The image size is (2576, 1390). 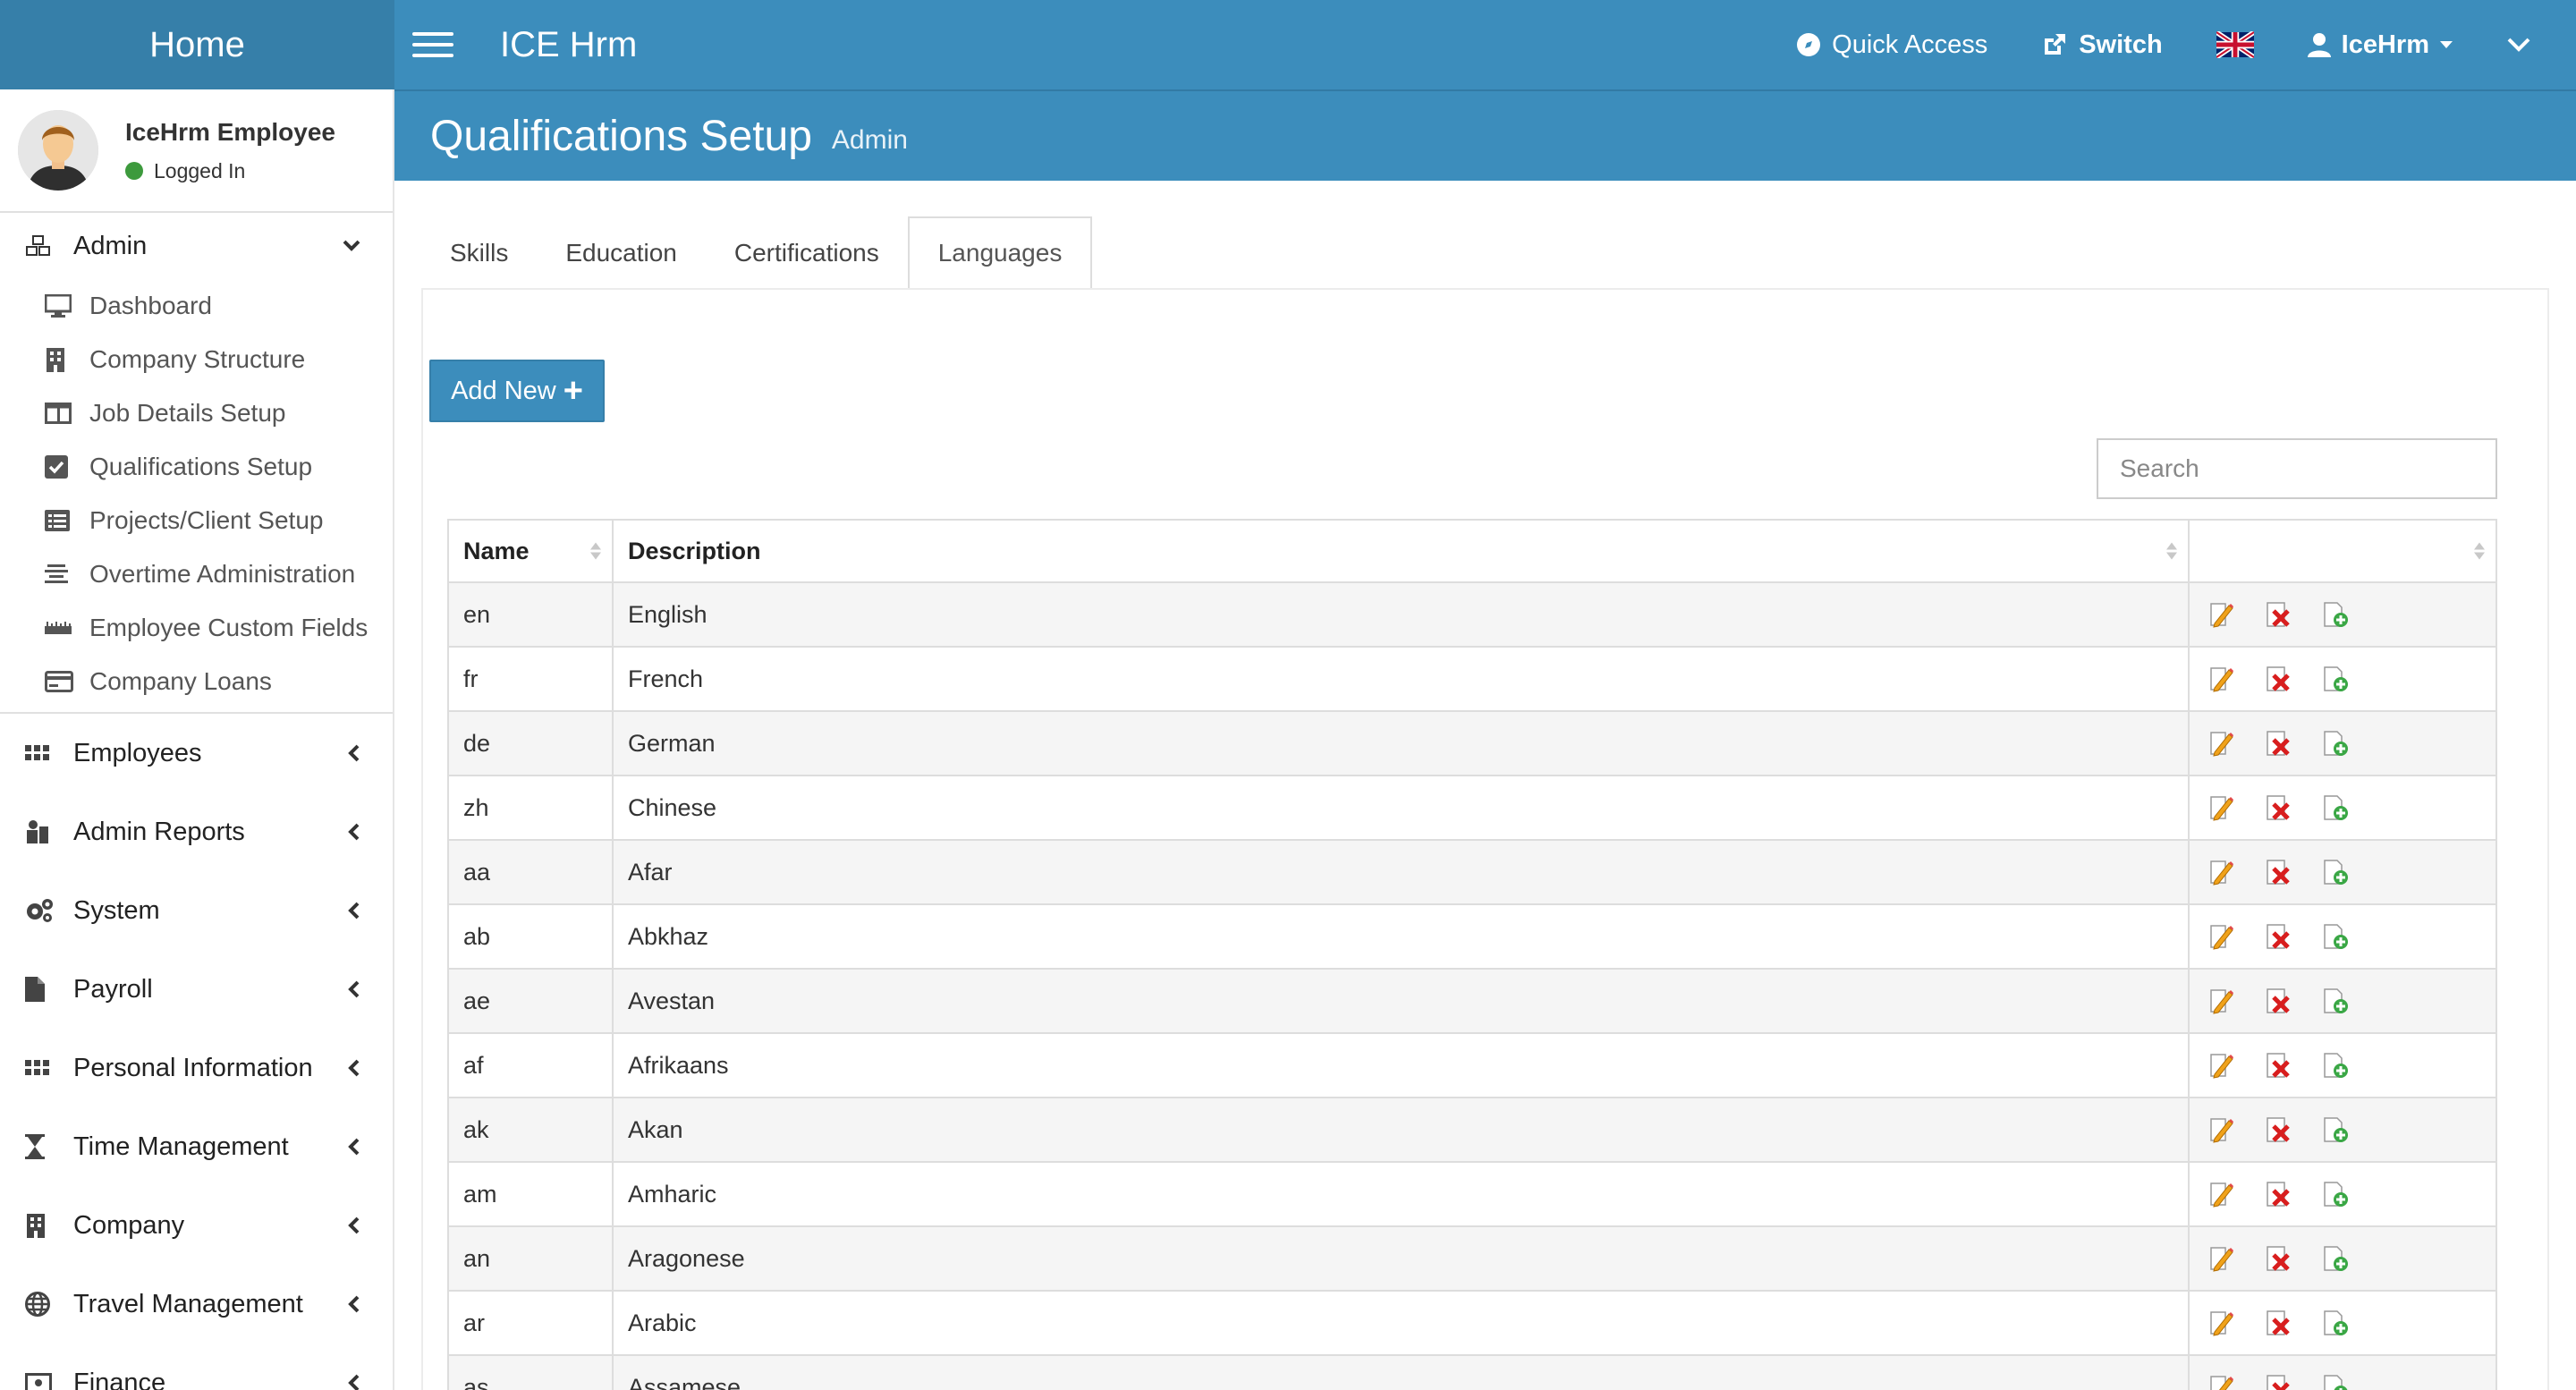 I want to click on tab-certifications: Certifications, so click(x=807, y=253).